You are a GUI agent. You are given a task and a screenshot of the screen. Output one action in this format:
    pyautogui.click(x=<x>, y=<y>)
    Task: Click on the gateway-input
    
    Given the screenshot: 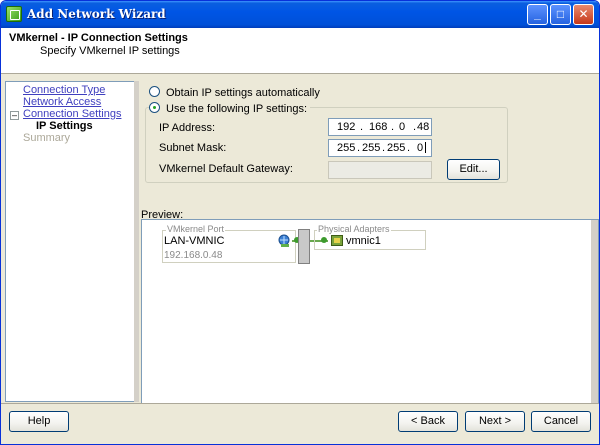 What is the action you would take?
    pyautogui.click(x=380, y=170)
    